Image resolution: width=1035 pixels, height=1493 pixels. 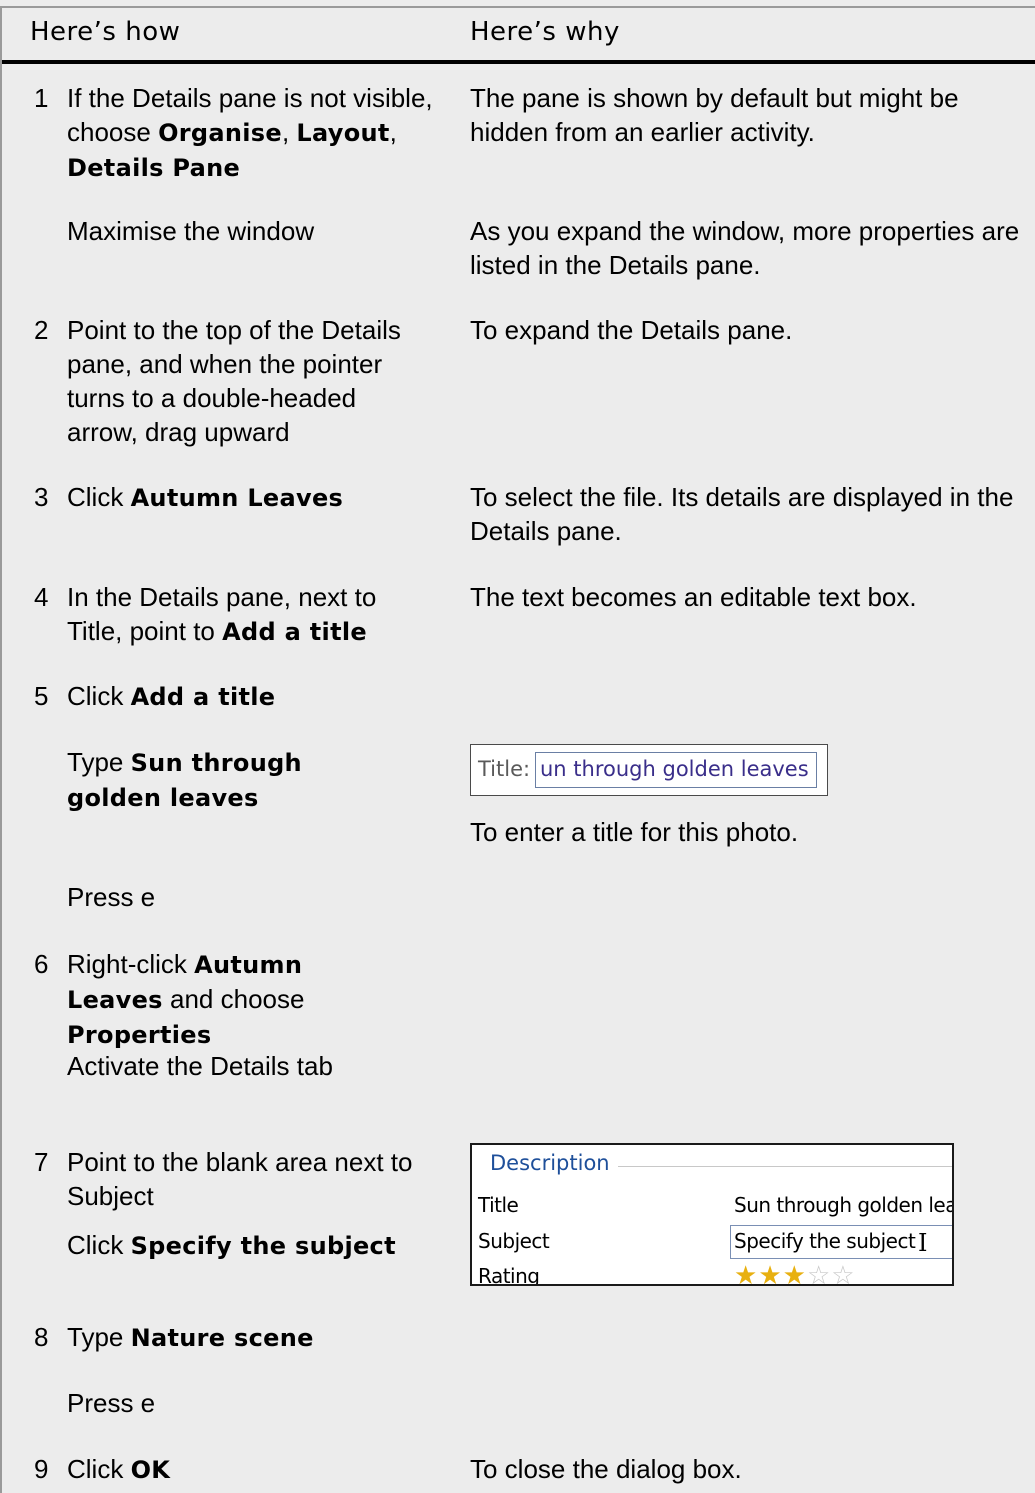 I want to click on step-how: Click Specify the subject, so click(x=231, y=1245).